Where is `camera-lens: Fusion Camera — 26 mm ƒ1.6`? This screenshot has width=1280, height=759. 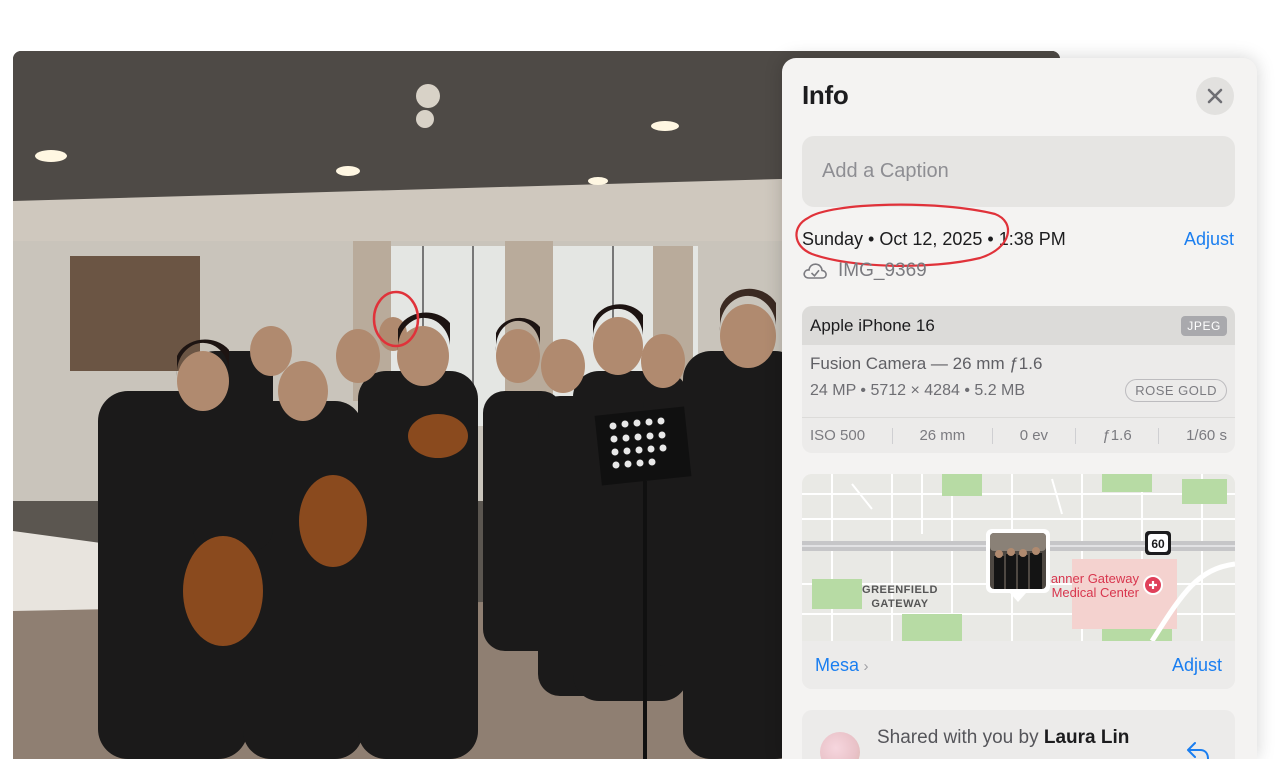 camera-lens: Fusion Camera — 26 mm ƒ1.6 is located at coordinates (926, 363).